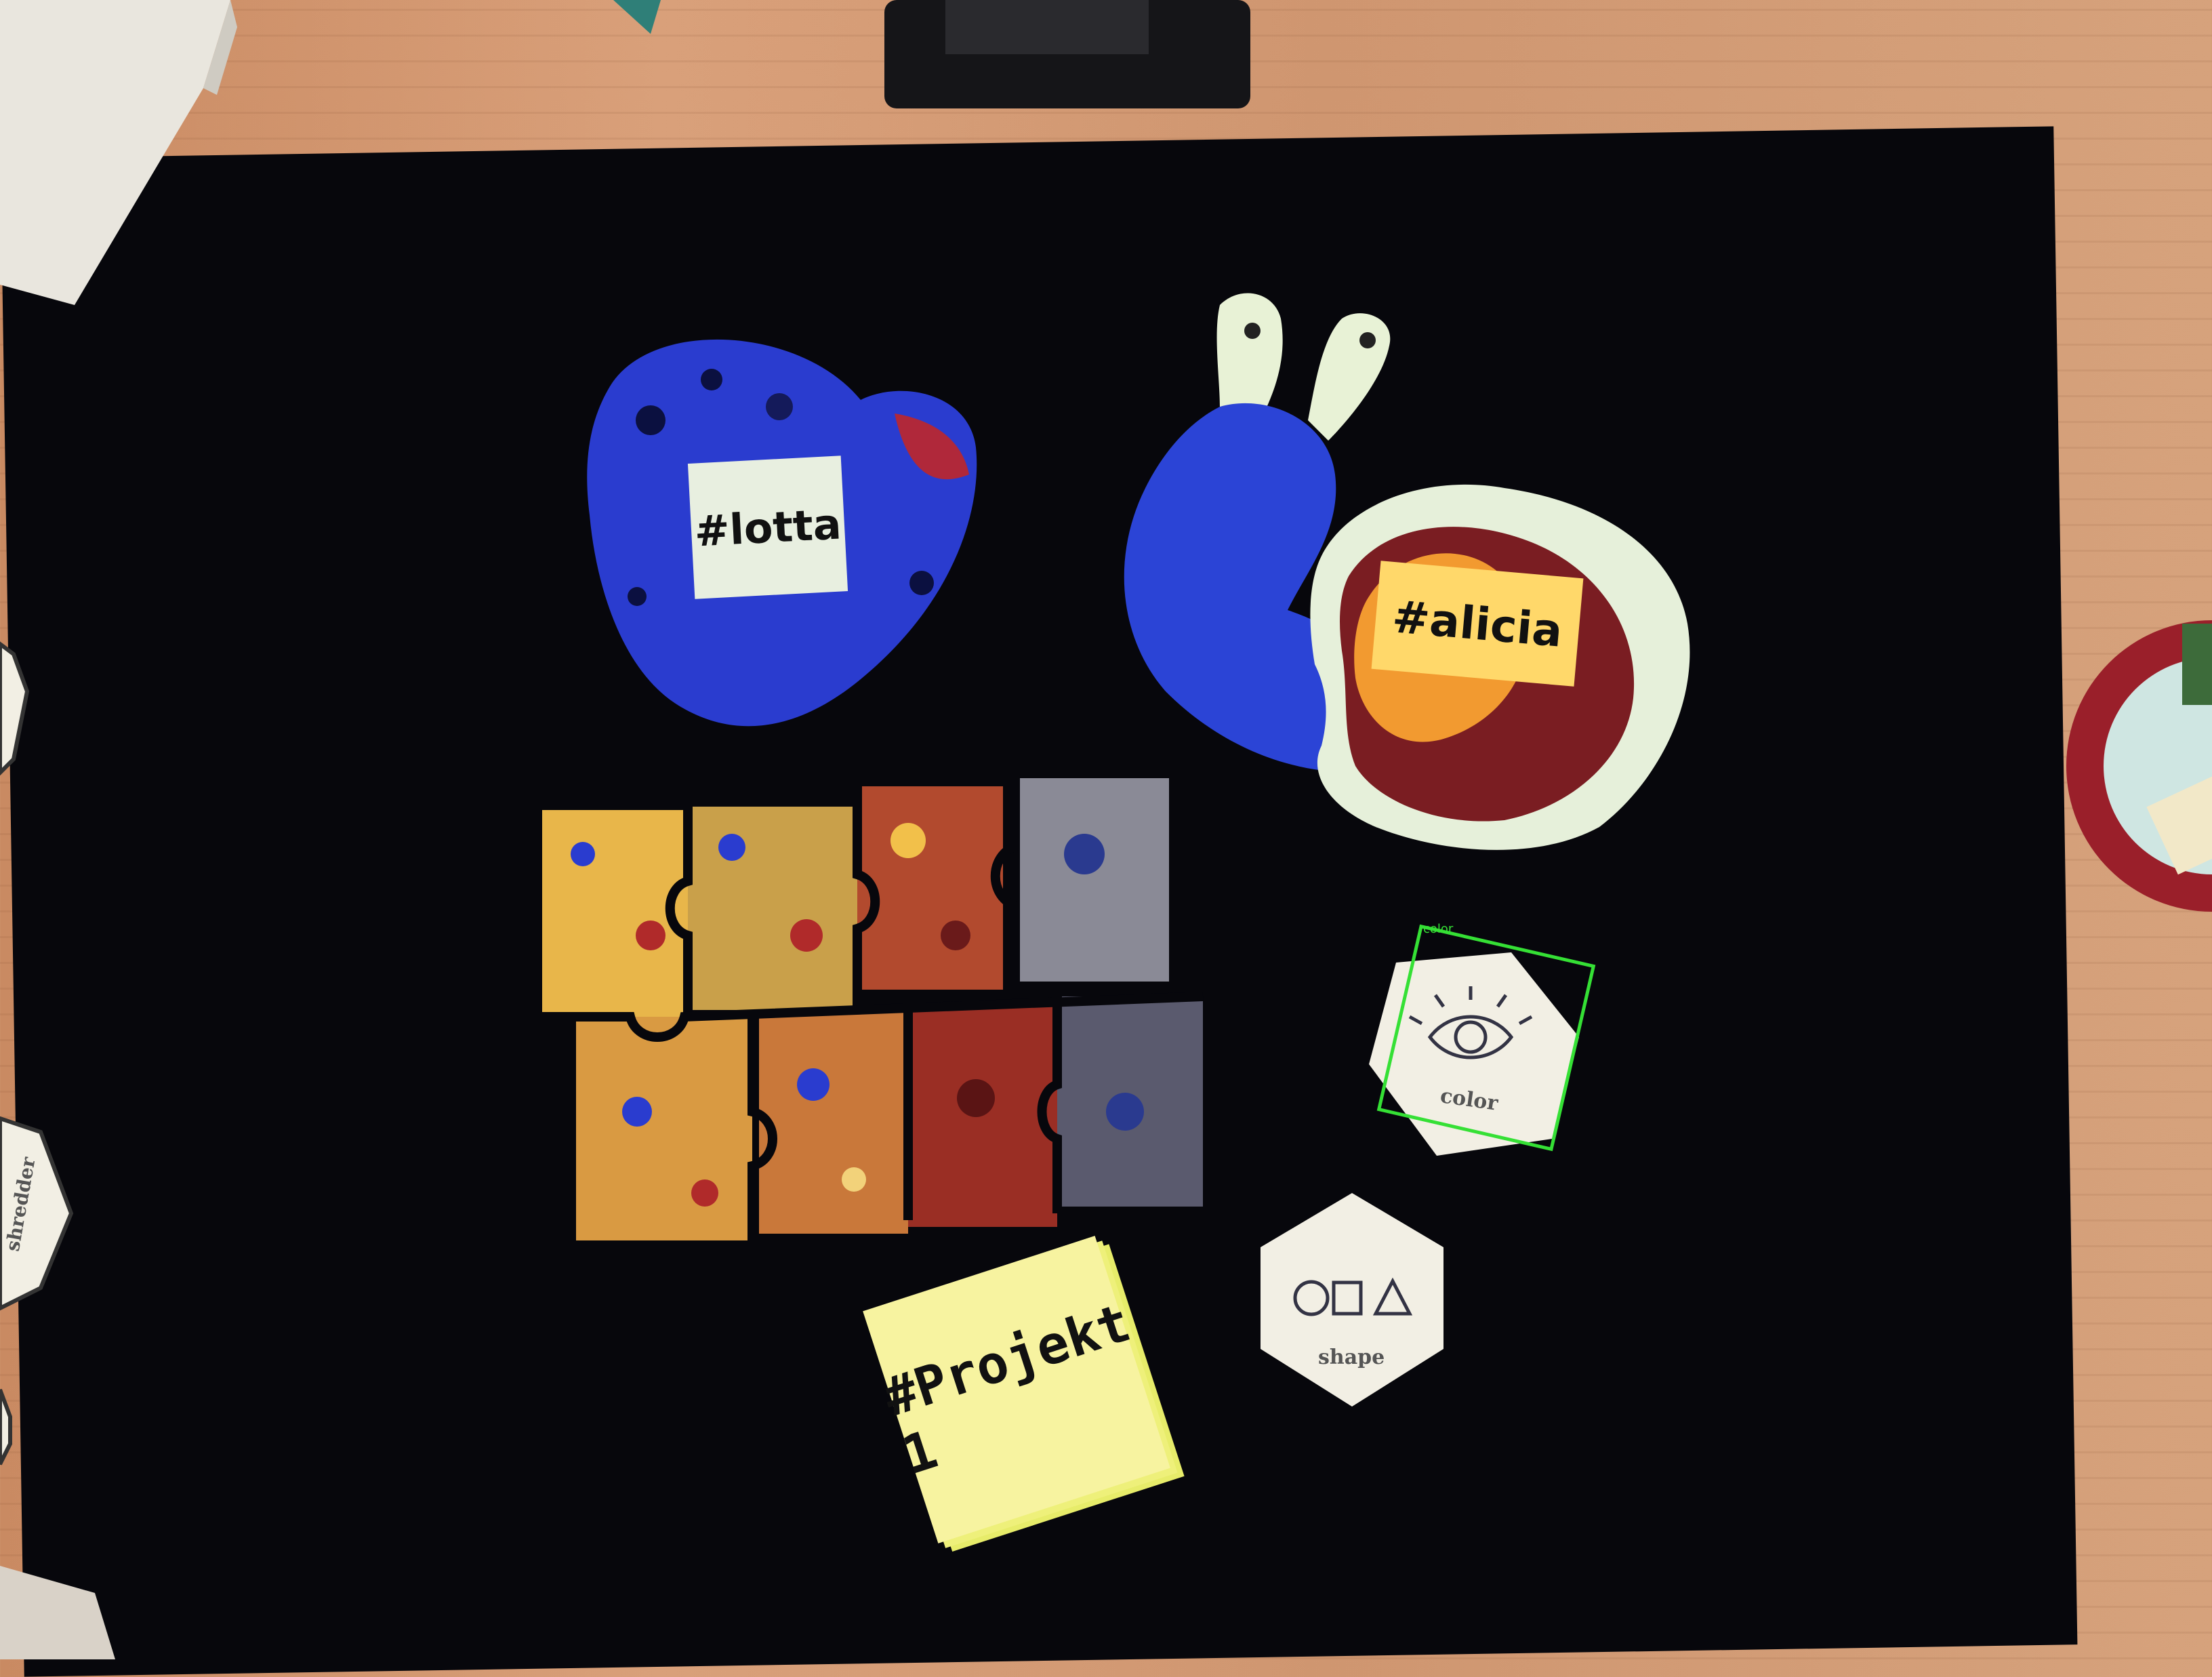 The height and width of the screenshot is (1677, 2212). What do you see at coordinates (1007, 1389) in the screenshot?
I see `project-tag: #Projekt 1` at bounding box center [1007, 1389].